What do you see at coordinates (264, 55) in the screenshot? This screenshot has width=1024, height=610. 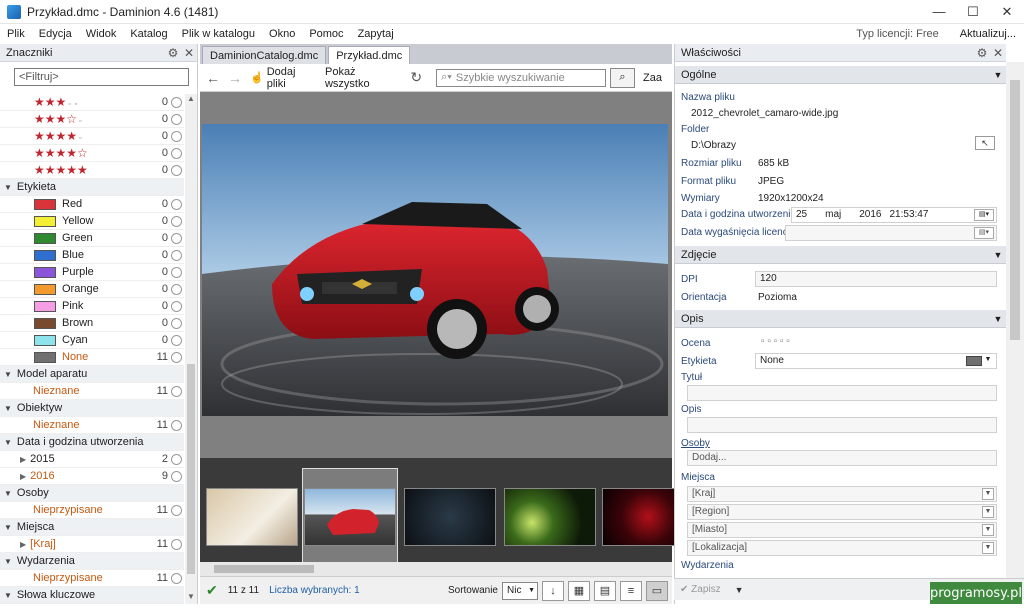 I see `tab-daminion-catalog: DaminionCatalog.dmc` at bounding box center [264, 55].